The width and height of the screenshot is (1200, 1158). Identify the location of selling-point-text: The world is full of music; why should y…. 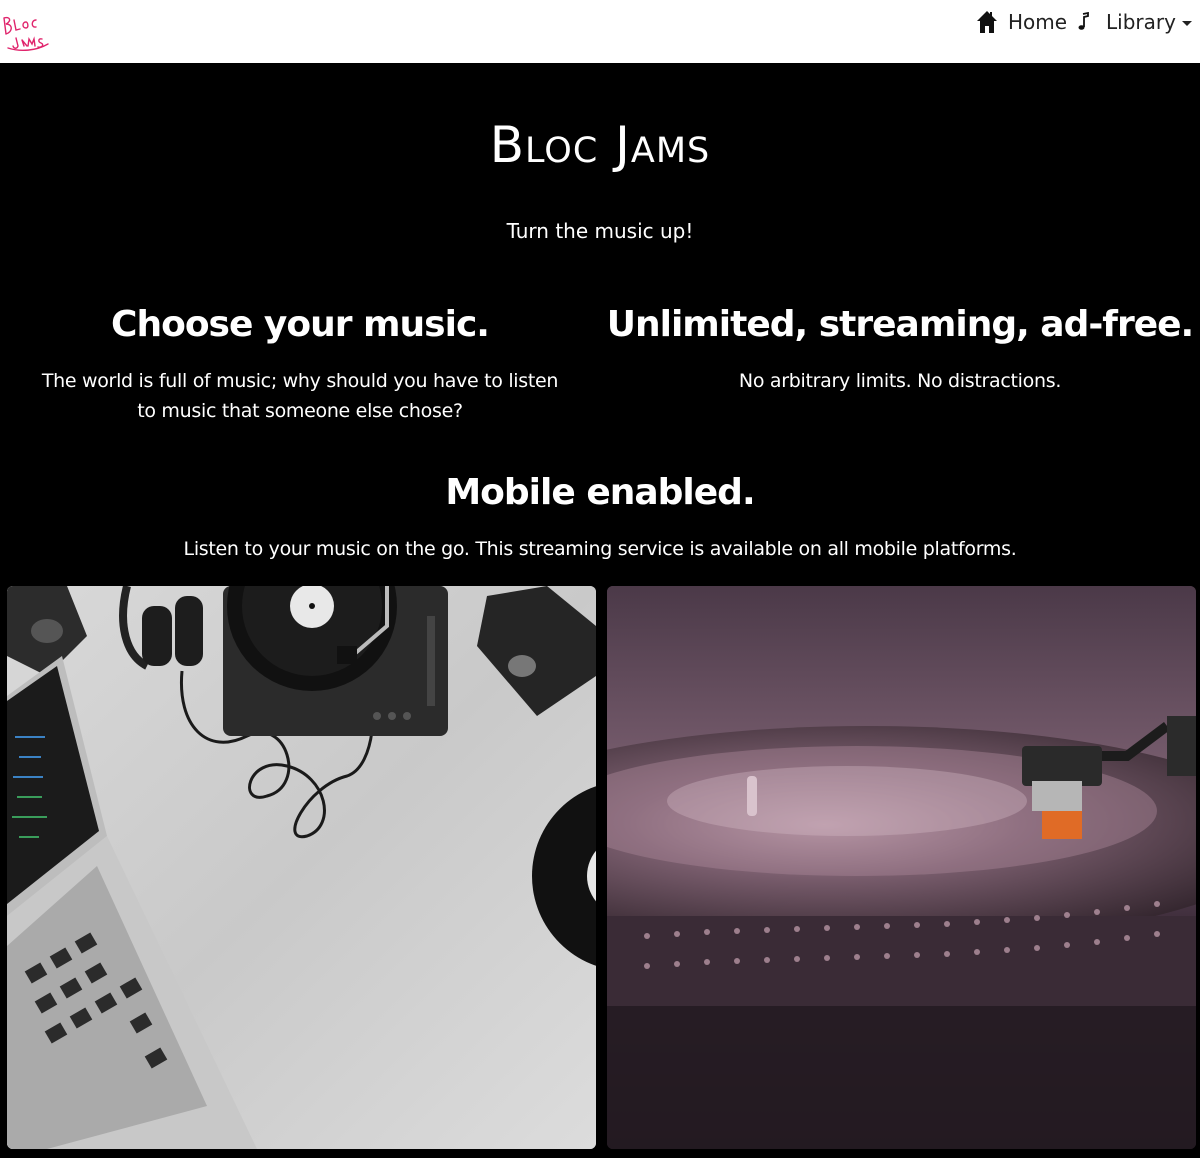
(300, 396).